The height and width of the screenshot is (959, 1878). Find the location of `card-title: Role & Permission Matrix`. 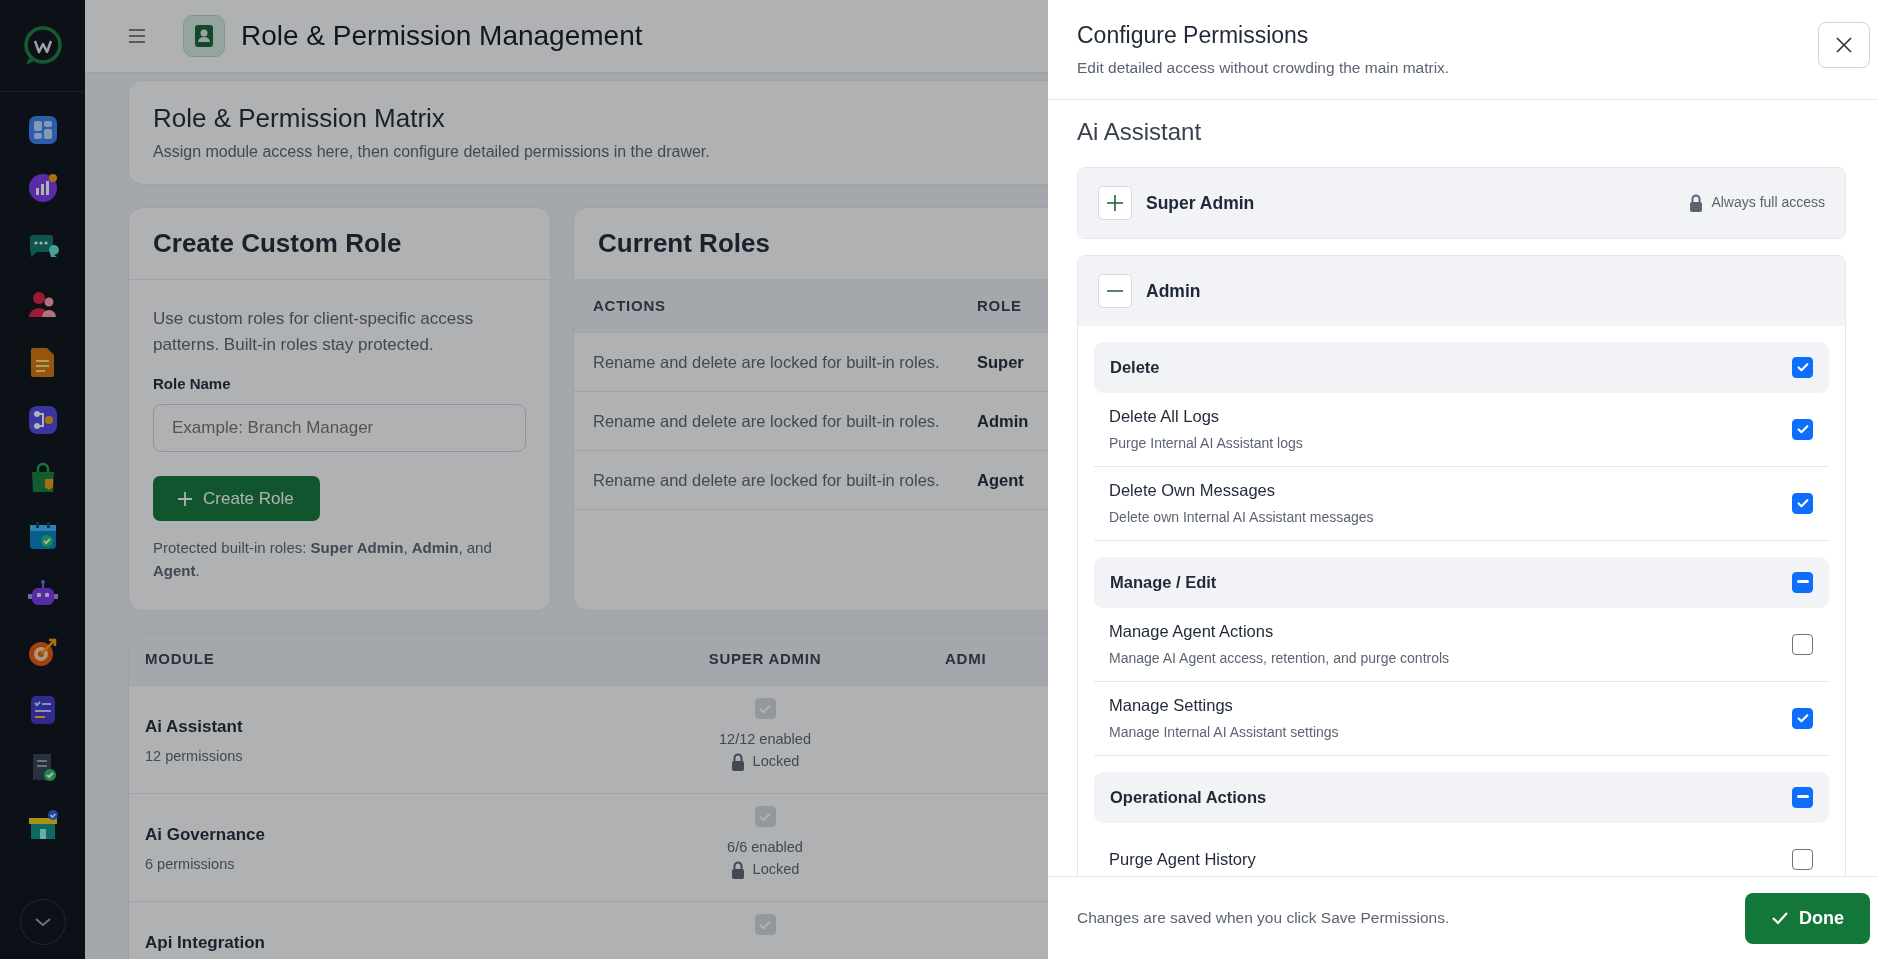

card-title: Role & Permission Matrix is located at coordinates (299, 119).